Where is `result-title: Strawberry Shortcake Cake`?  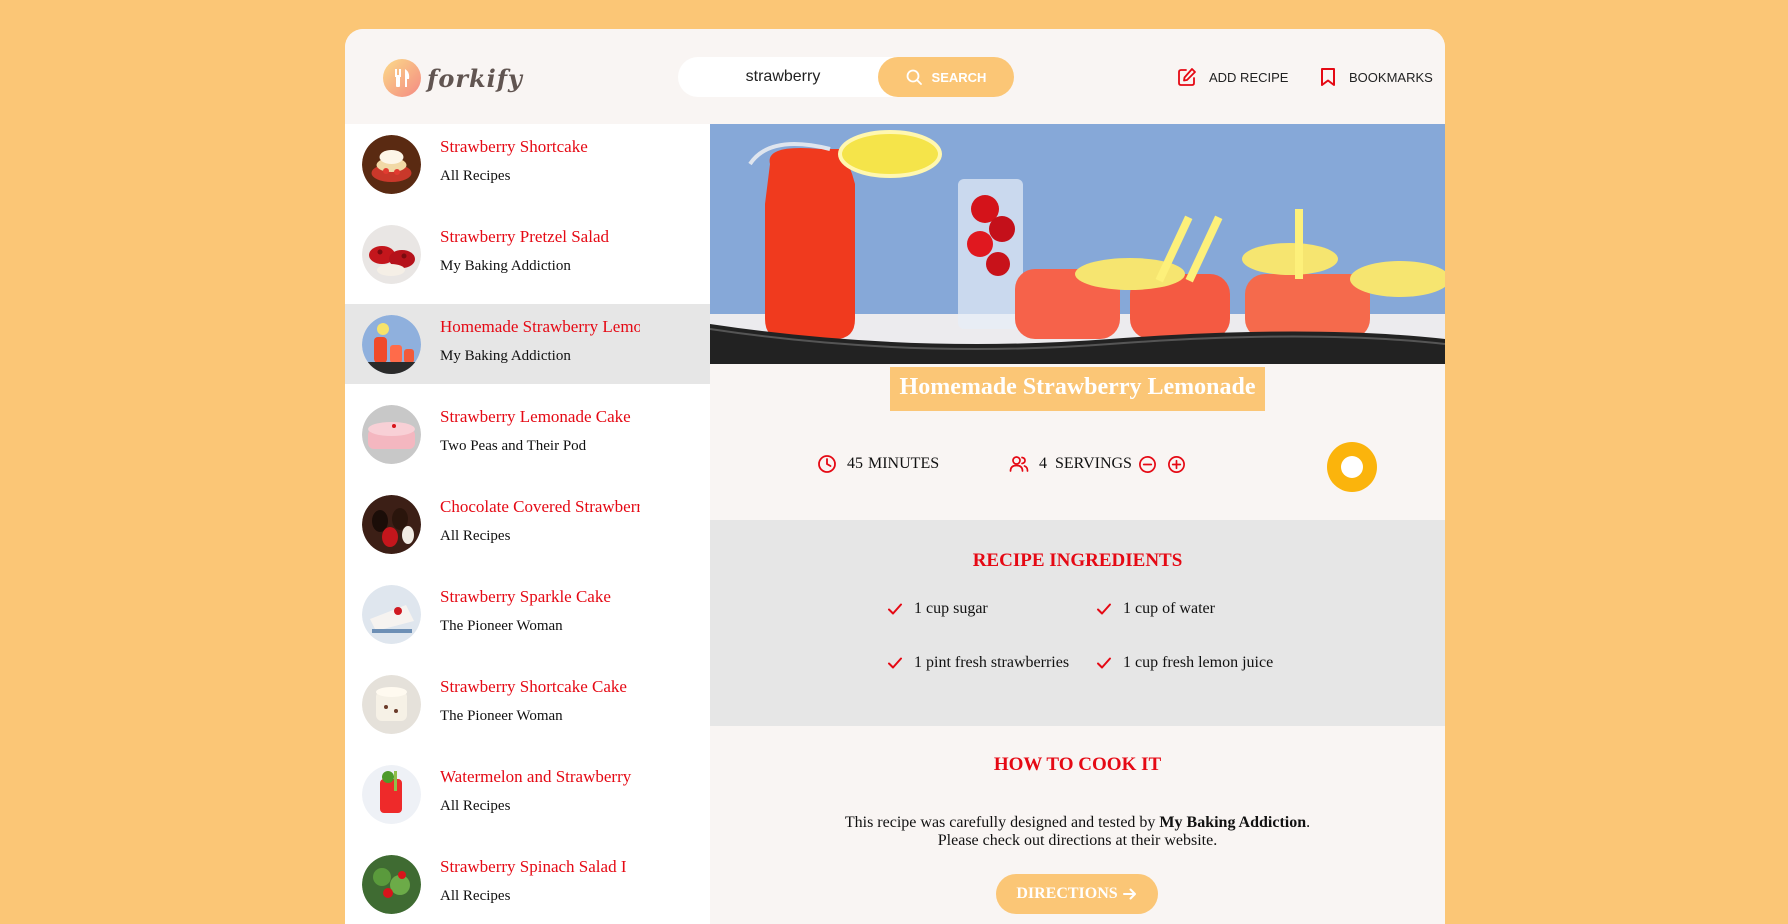
result-title: Strawberry Shortcake Cake is located at coordinates (533, 686).